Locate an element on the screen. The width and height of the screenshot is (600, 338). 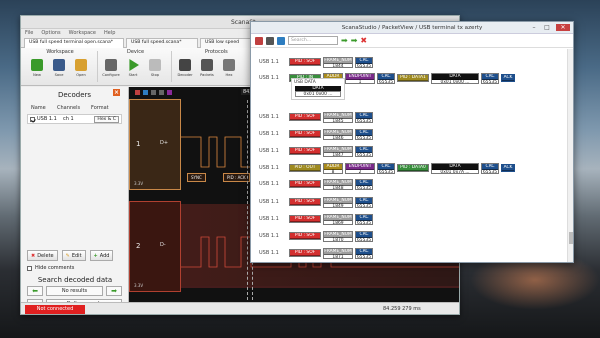
menu-options: Options is located at coordinates (50, 33).